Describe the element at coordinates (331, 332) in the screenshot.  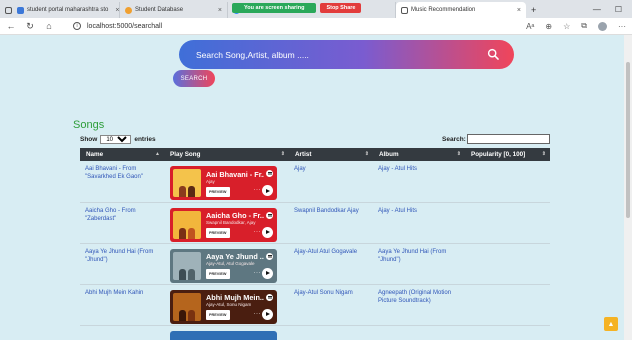
I see `artist-link` at that location.